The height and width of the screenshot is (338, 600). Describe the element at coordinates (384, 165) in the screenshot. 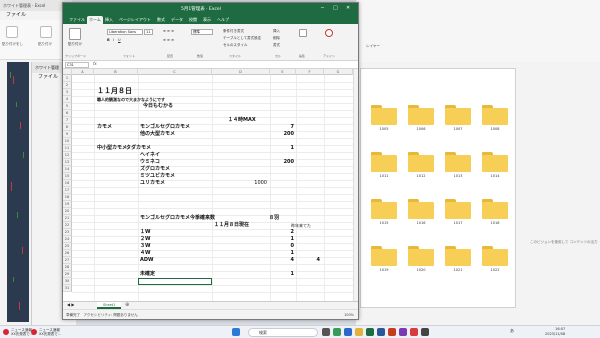

I see `folder-item: 1011` at that location.